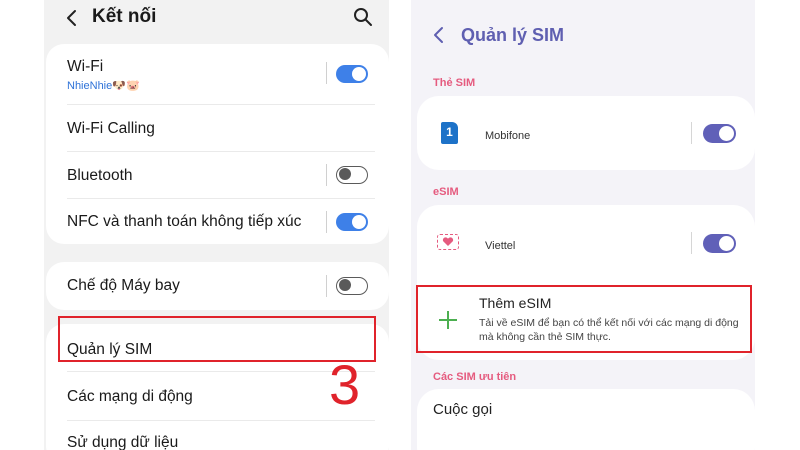 The image size is (800, 450). Describe the element at coordinates (123, 442) in the screenshot. I see `data-usage-label: Sử dụng dữ liệu` at that location.